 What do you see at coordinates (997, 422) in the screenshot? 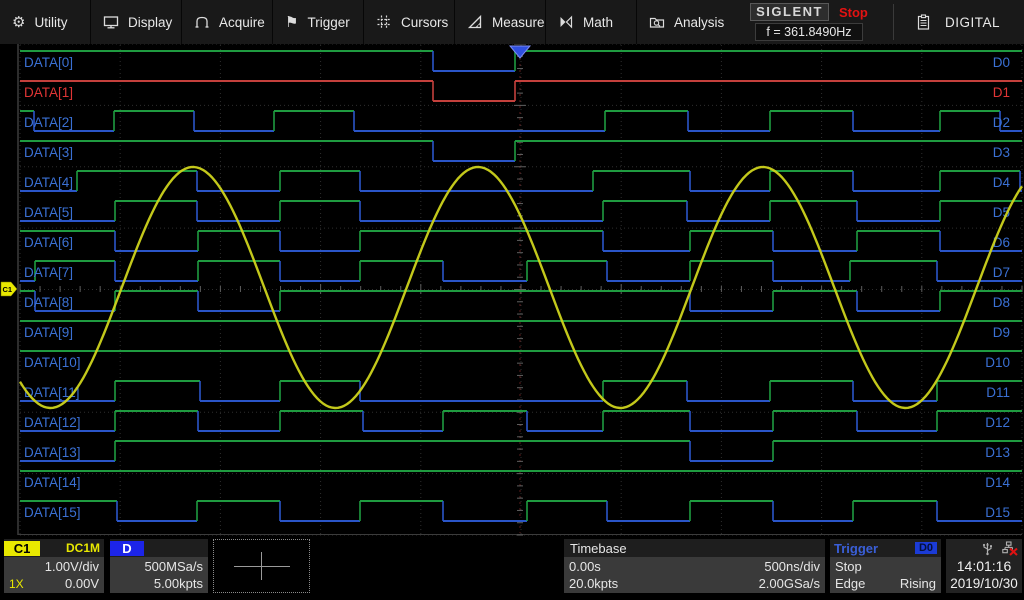
I see `channel-label-right-D12: D12` at bounding box center [997, 422].